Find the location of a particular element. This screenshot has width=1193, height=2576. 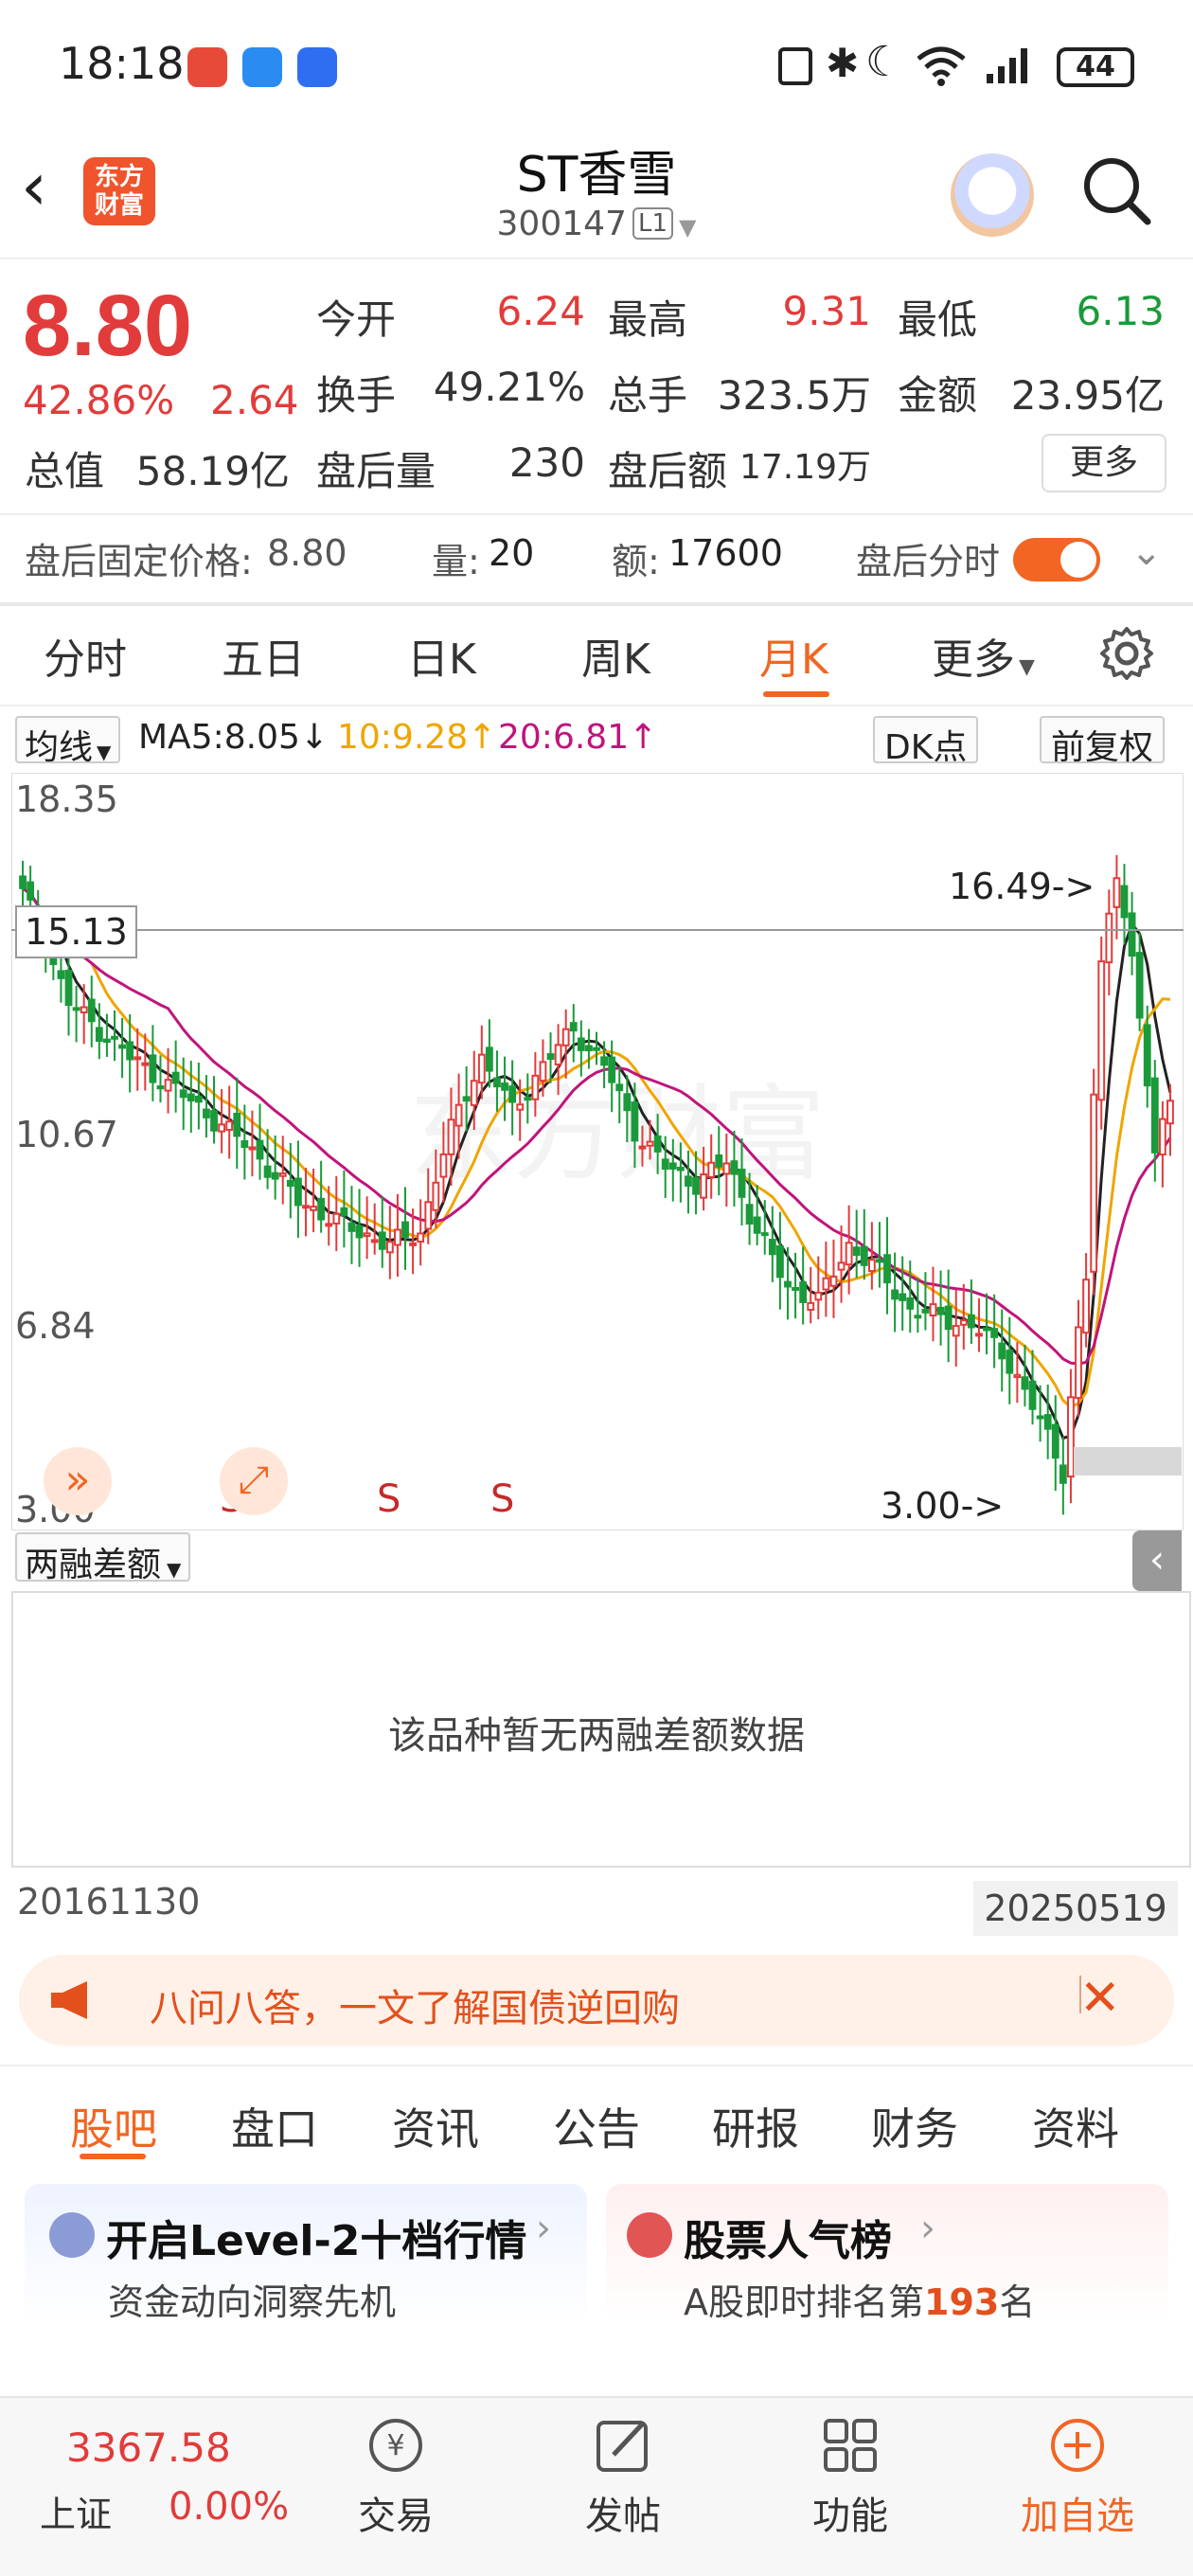

stat-label: 换手 is located at coordinates (356, 395).